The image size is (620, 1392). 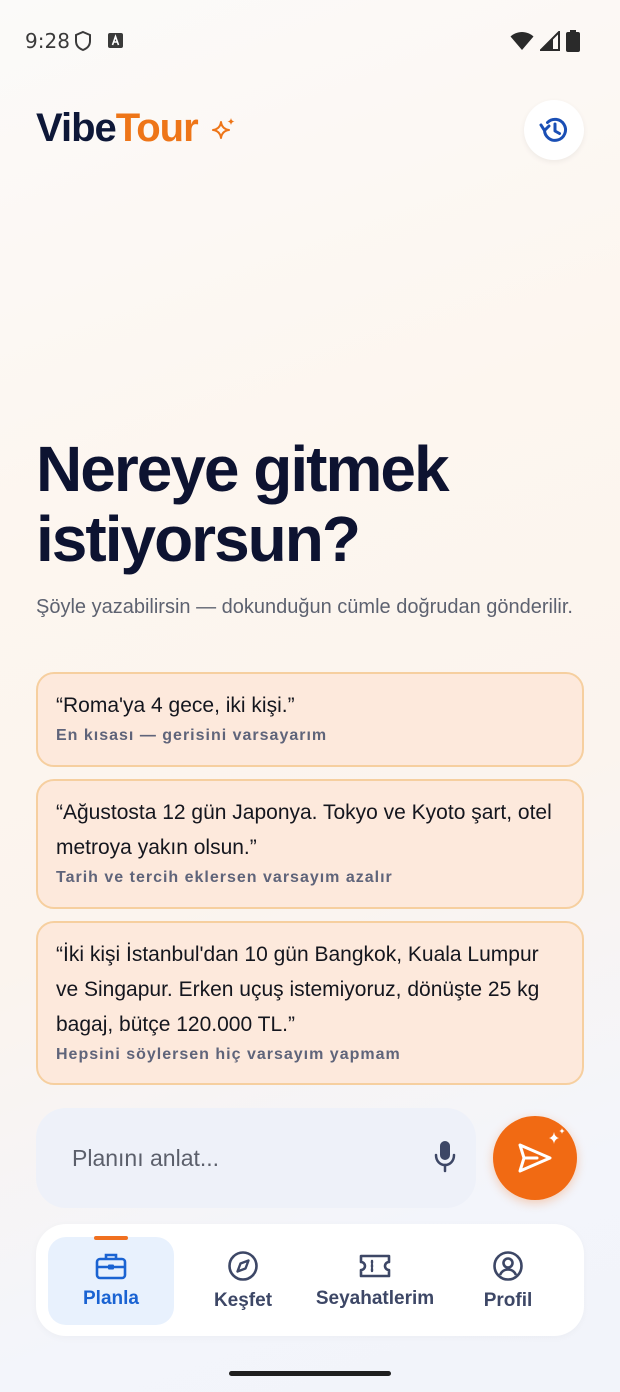 What do you see at coordinates (83, 41) in the screenshot?
I see `shield-icon` at bounding box center [83, 41].